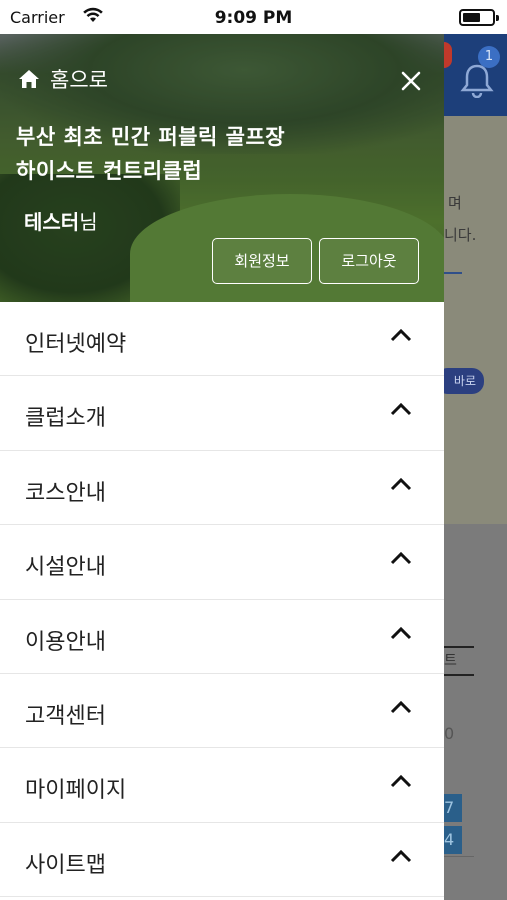  Describe the element at coordinates (479, 17) in the screenshot. I see `battery-icon` at that location.